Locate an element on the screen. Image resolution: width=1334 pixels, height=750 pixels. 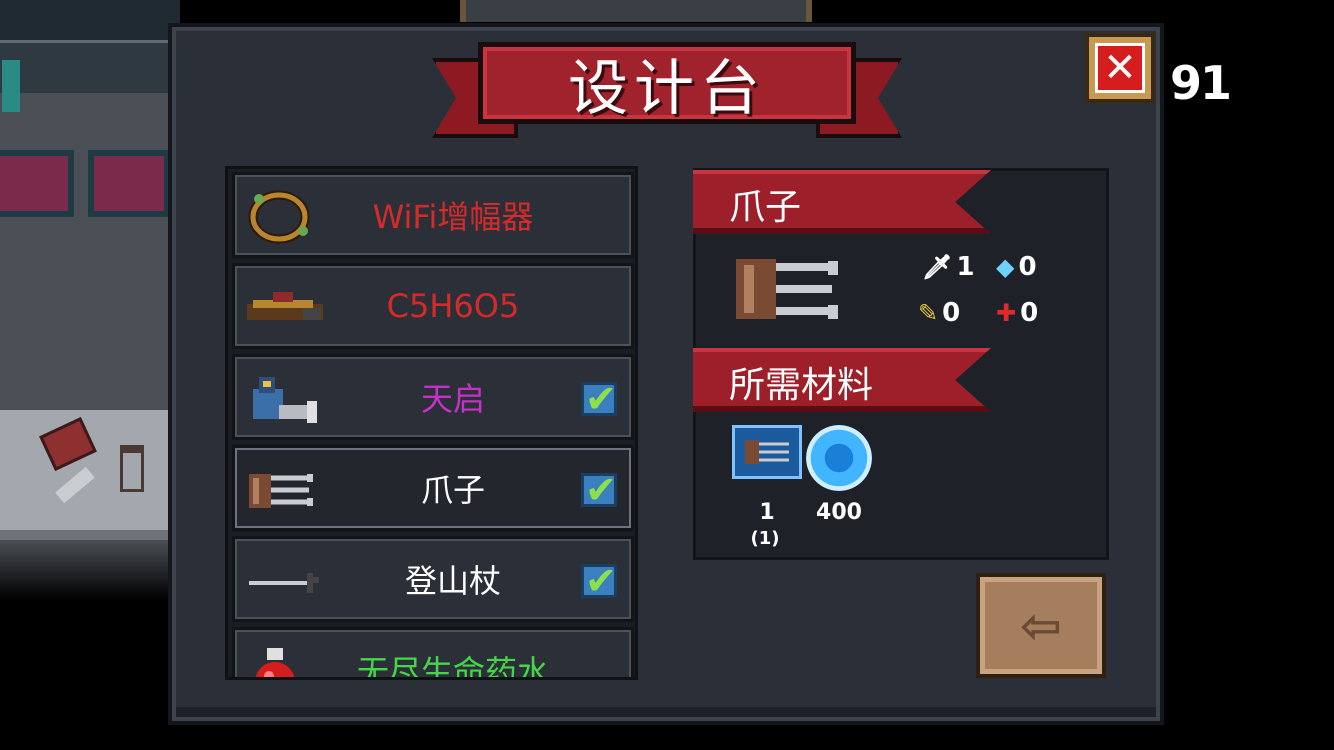
crit-stat: ✎ 0 is located at coordinates (939, 313).